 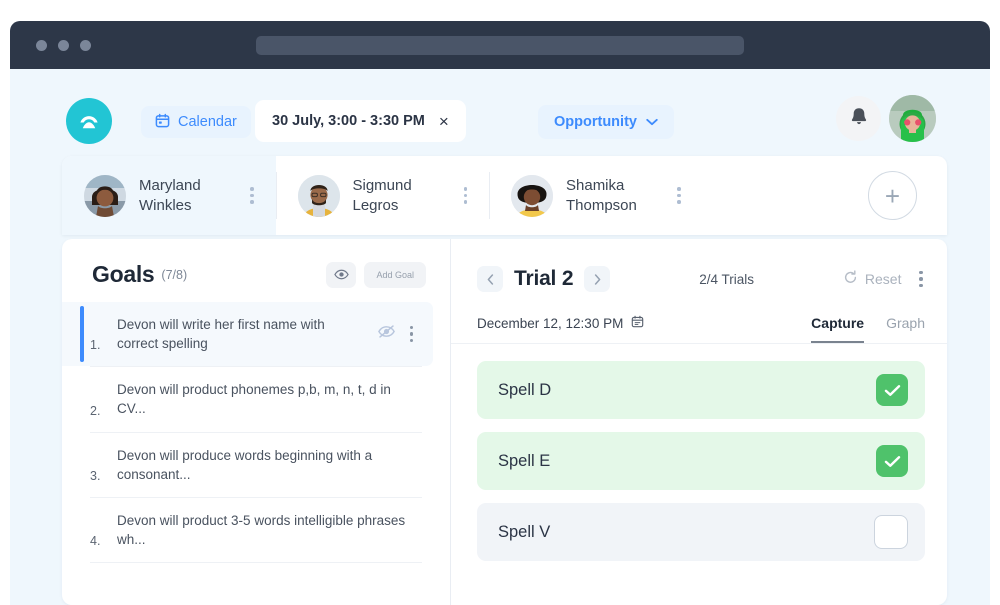 What do you see at coordinates (41, 45) in the screenshot?
I see `window-close-dot` at bounding box center [41, 45].